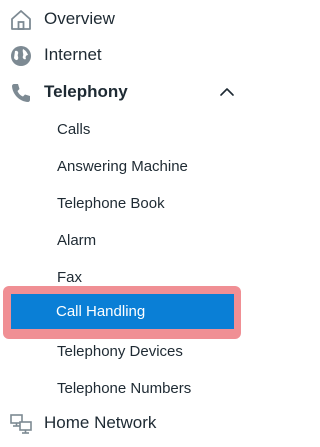 The image size is (320, 447). I want to click on nav-item-label: Home Network, so click(100, 422).